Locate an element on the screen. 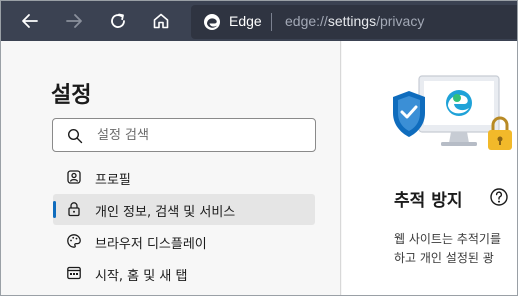 Image resolution: width=518 pixels, height=296 pixels. home-icon is located at coordinates (161, 21).